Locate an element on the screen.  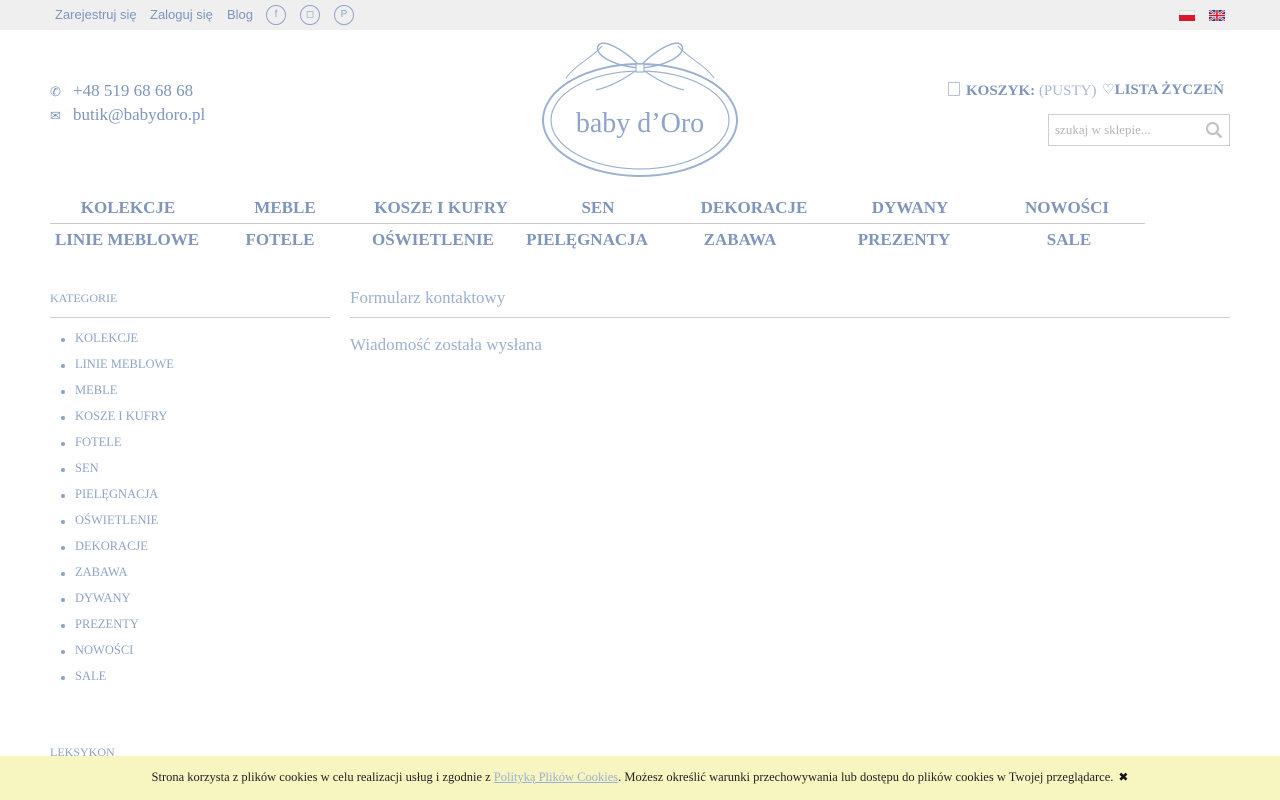
category-label: FOTELE is located at coordinates (98, 442).